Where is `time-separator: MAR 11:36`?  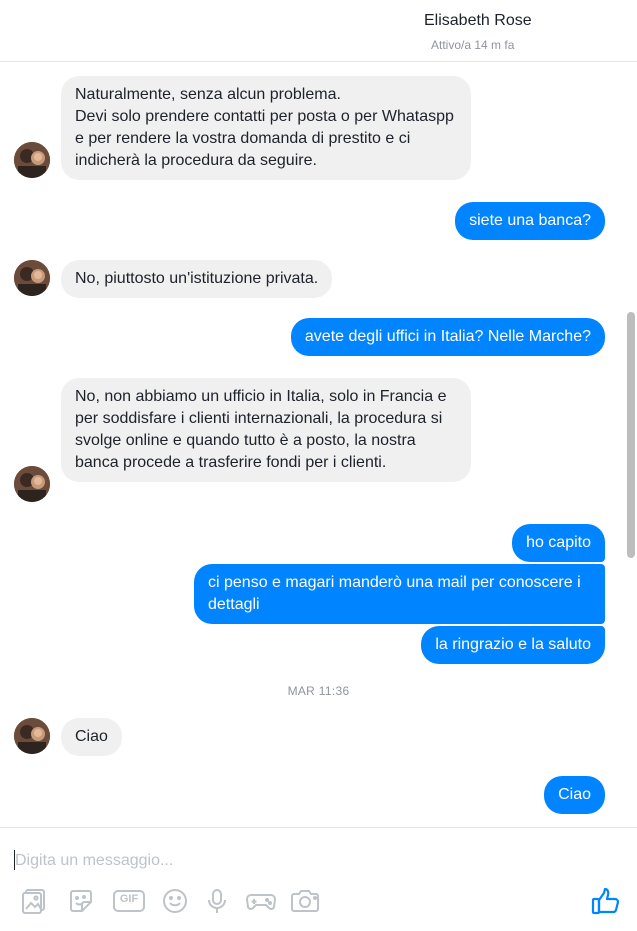
time-separator: MAR 11:36 is located at coordinates (318, 691).